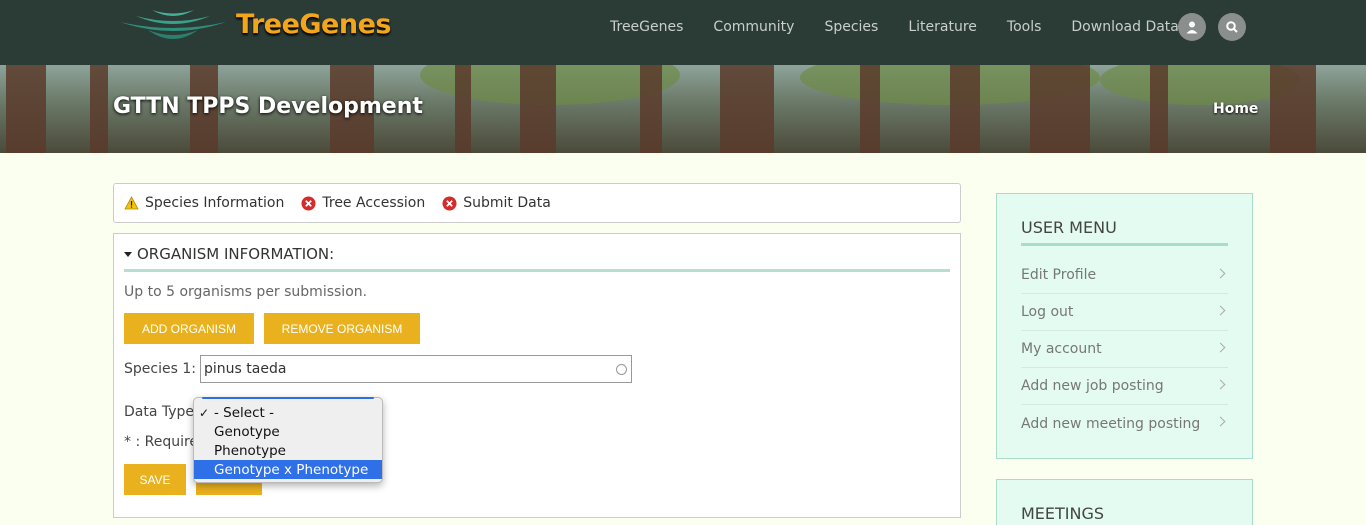 This screenshot has width=1366, height=525. I want to click on nav-literature: Literature, so click(942, 27).